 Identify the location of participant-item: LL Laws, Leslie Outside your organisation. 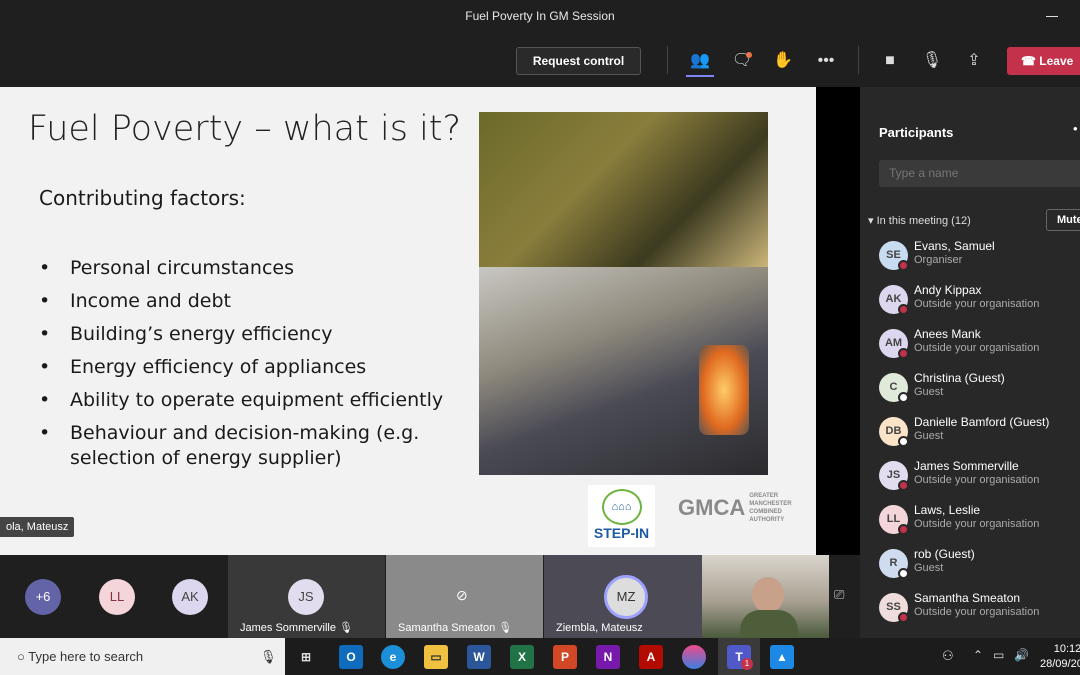
(979, 521).